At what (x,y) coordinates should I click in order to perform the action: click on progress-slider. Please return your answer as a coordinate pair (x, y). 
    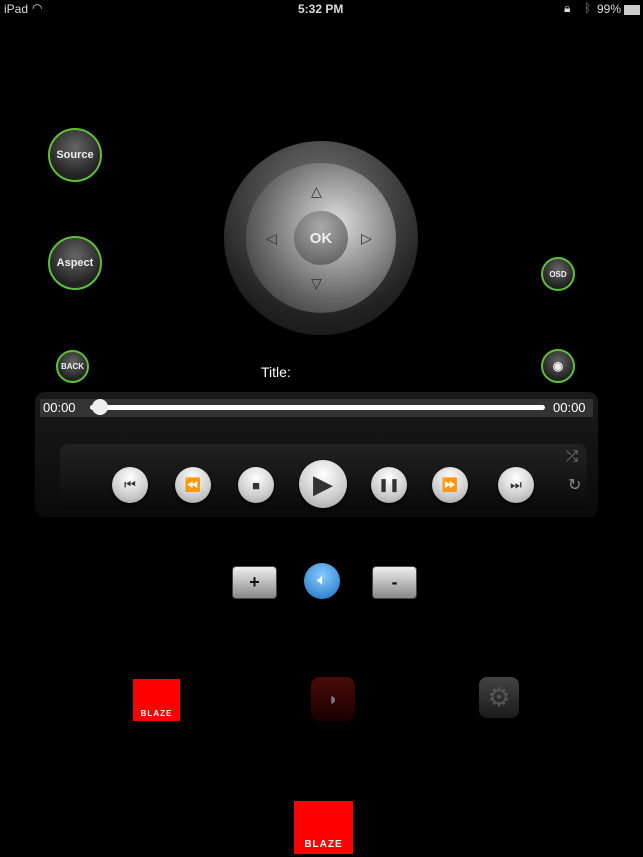
    Looking at the image, I should click on (317, 407).